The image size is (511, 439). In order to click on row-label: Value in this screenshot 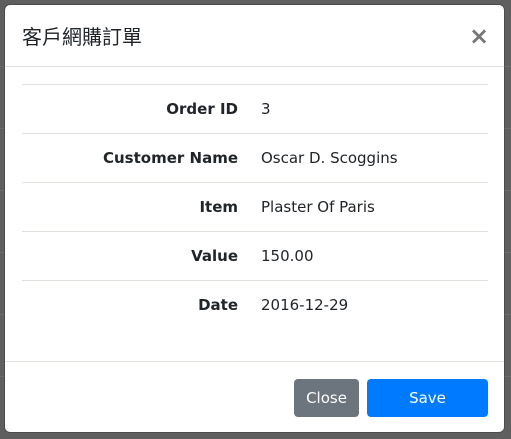, I will do `click(214, 256)`.